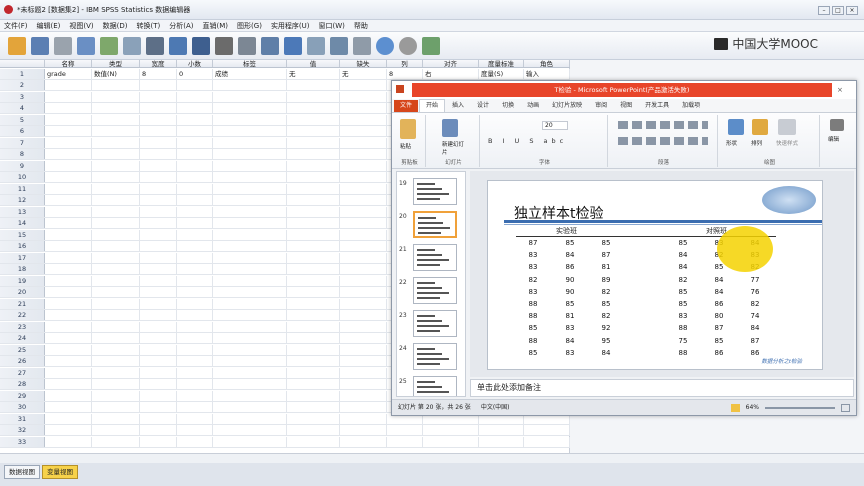 This screenshot has height=486, width=864. I want to click on shapes-label: 形状, so click(731, 143).